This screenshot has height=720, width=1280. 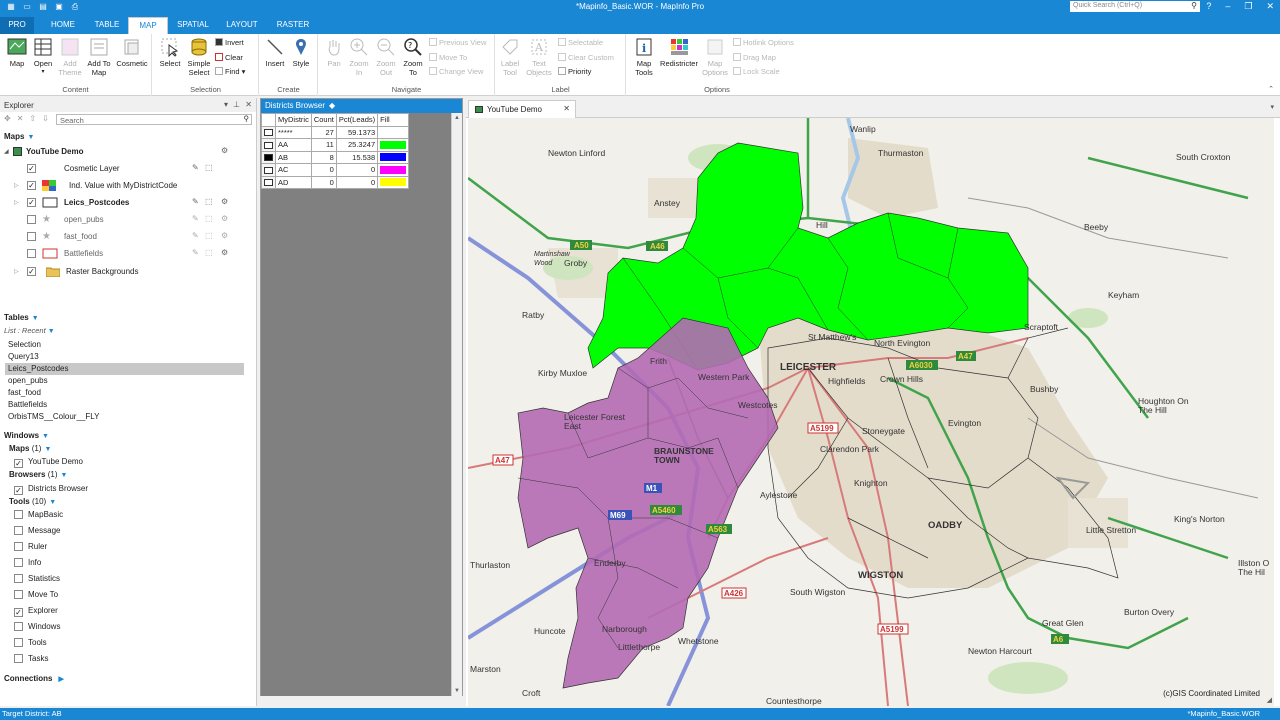 I want to click on scroll-down-icon: ▼, so click(x=457, y=691).